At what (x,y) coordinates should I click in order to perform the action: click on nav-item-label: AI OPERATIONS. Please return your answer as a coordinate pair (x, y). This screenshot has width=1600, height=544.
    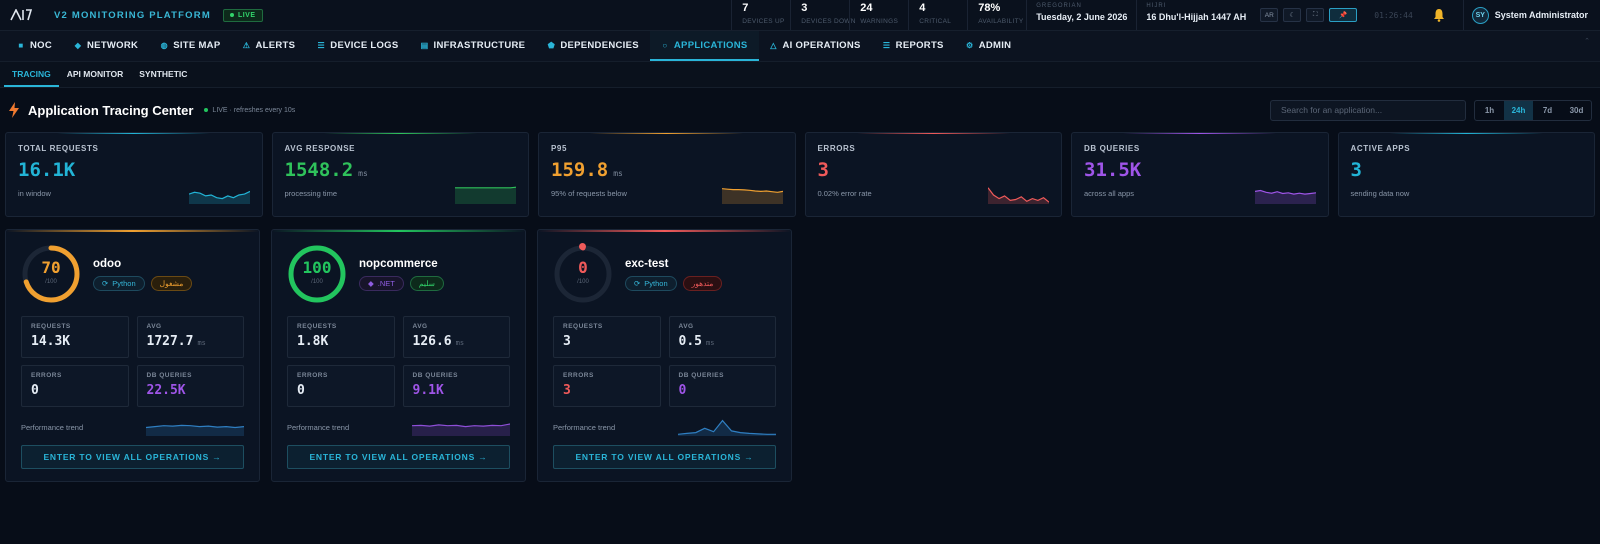
    Looking at the image, I should click on (821, 45).